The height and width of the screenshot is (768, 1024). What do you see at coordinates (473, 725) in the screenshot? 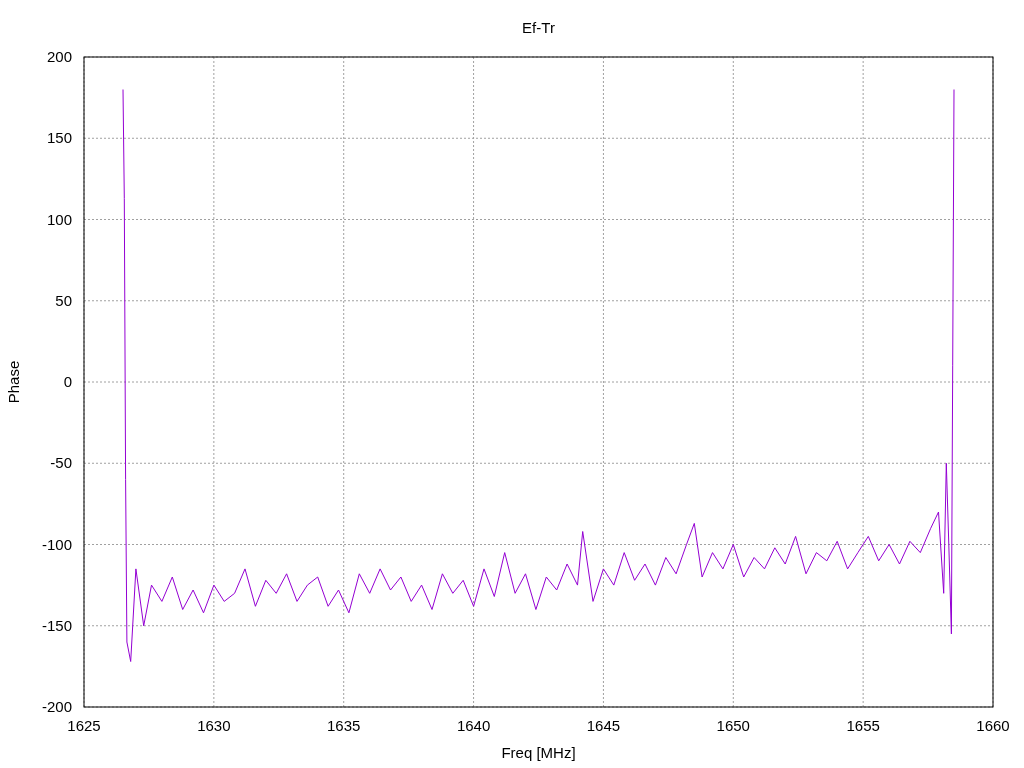
I see `tick-label: 1640` at bounding box center [473, 725].